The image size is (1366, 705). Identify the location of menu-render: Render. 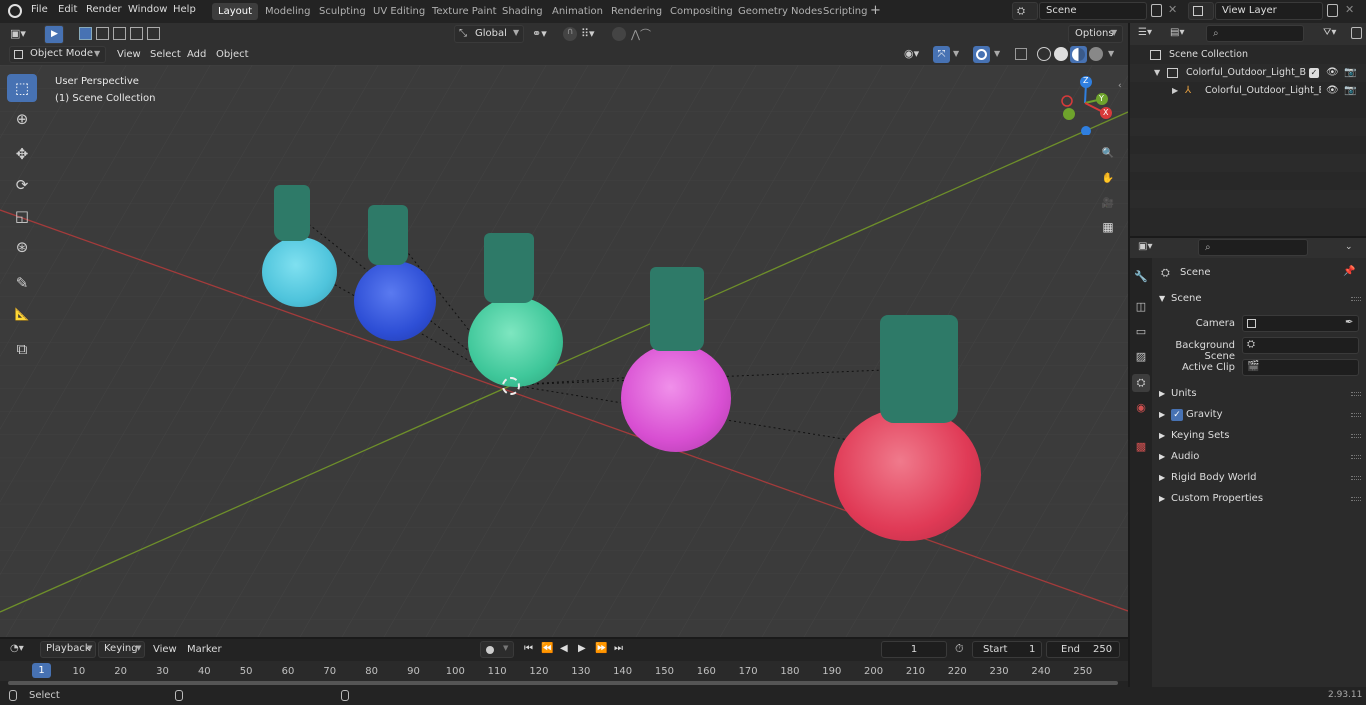
(104, 9).